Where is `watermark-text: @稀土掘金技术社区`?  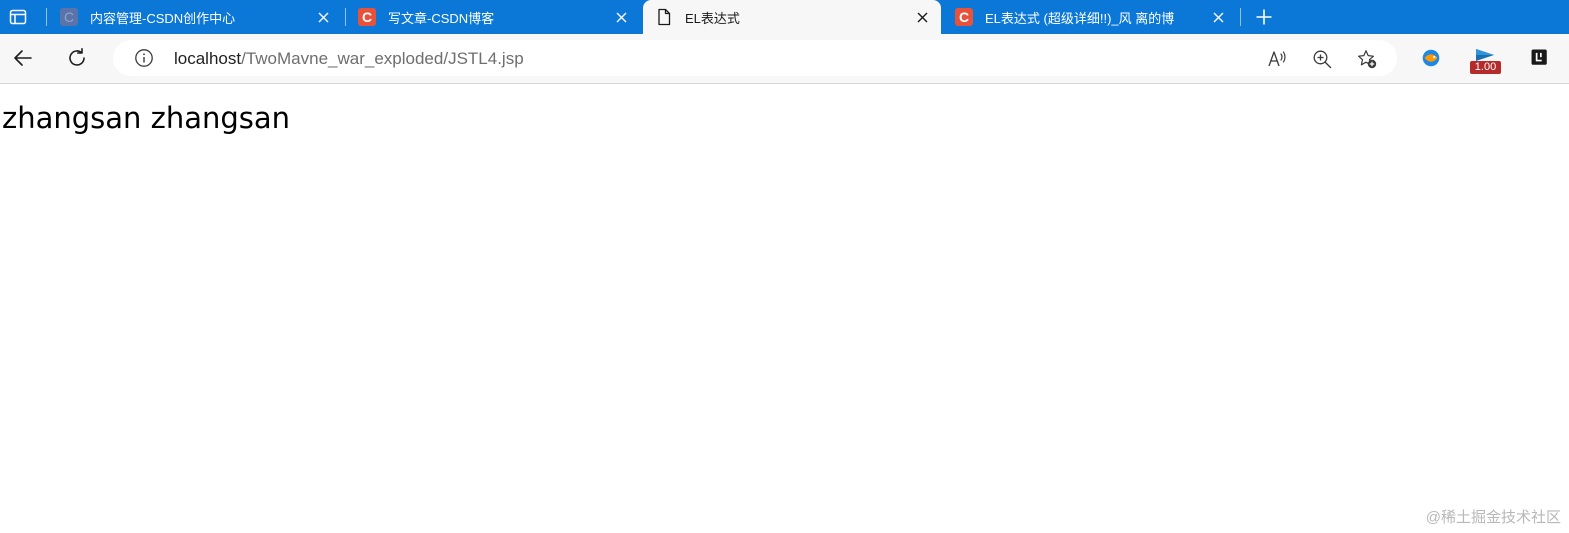 watermark-text: @稀土掘金技术社区 is located at coordinates (1493, 517).